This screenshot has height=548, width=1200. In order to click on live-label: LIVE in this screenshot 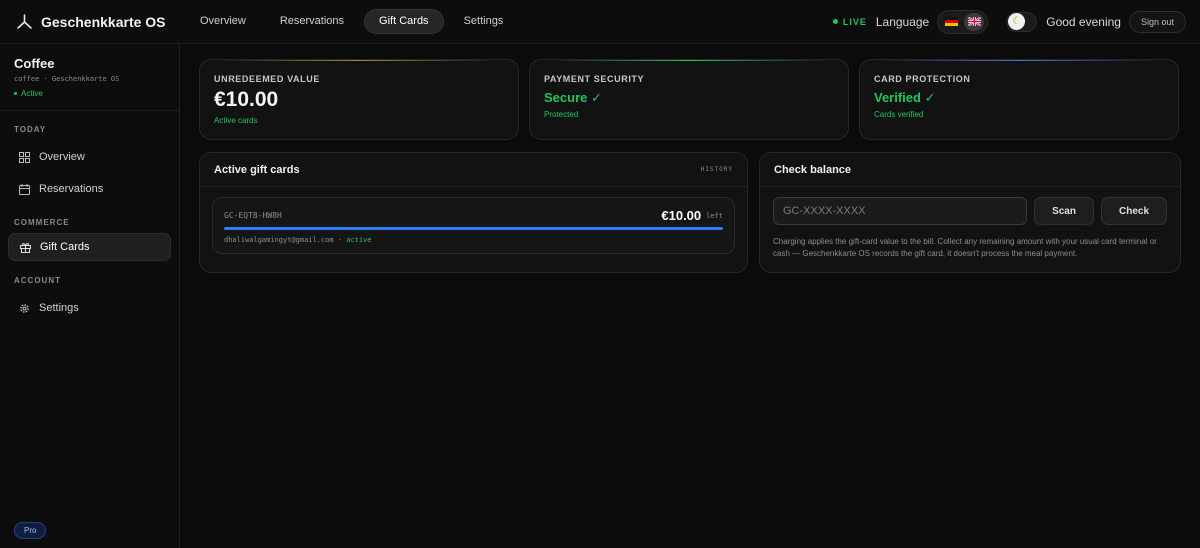, I will do `click(854, 21)`.